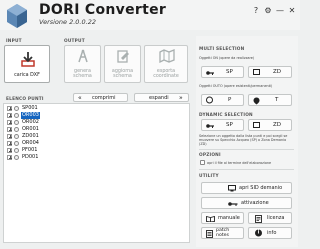 This screenshot has width=320, height=249. What do you see at coordinates (30, 129) in the screenshot?
I see `point-label: OR001` at bounding box center [30, 129].